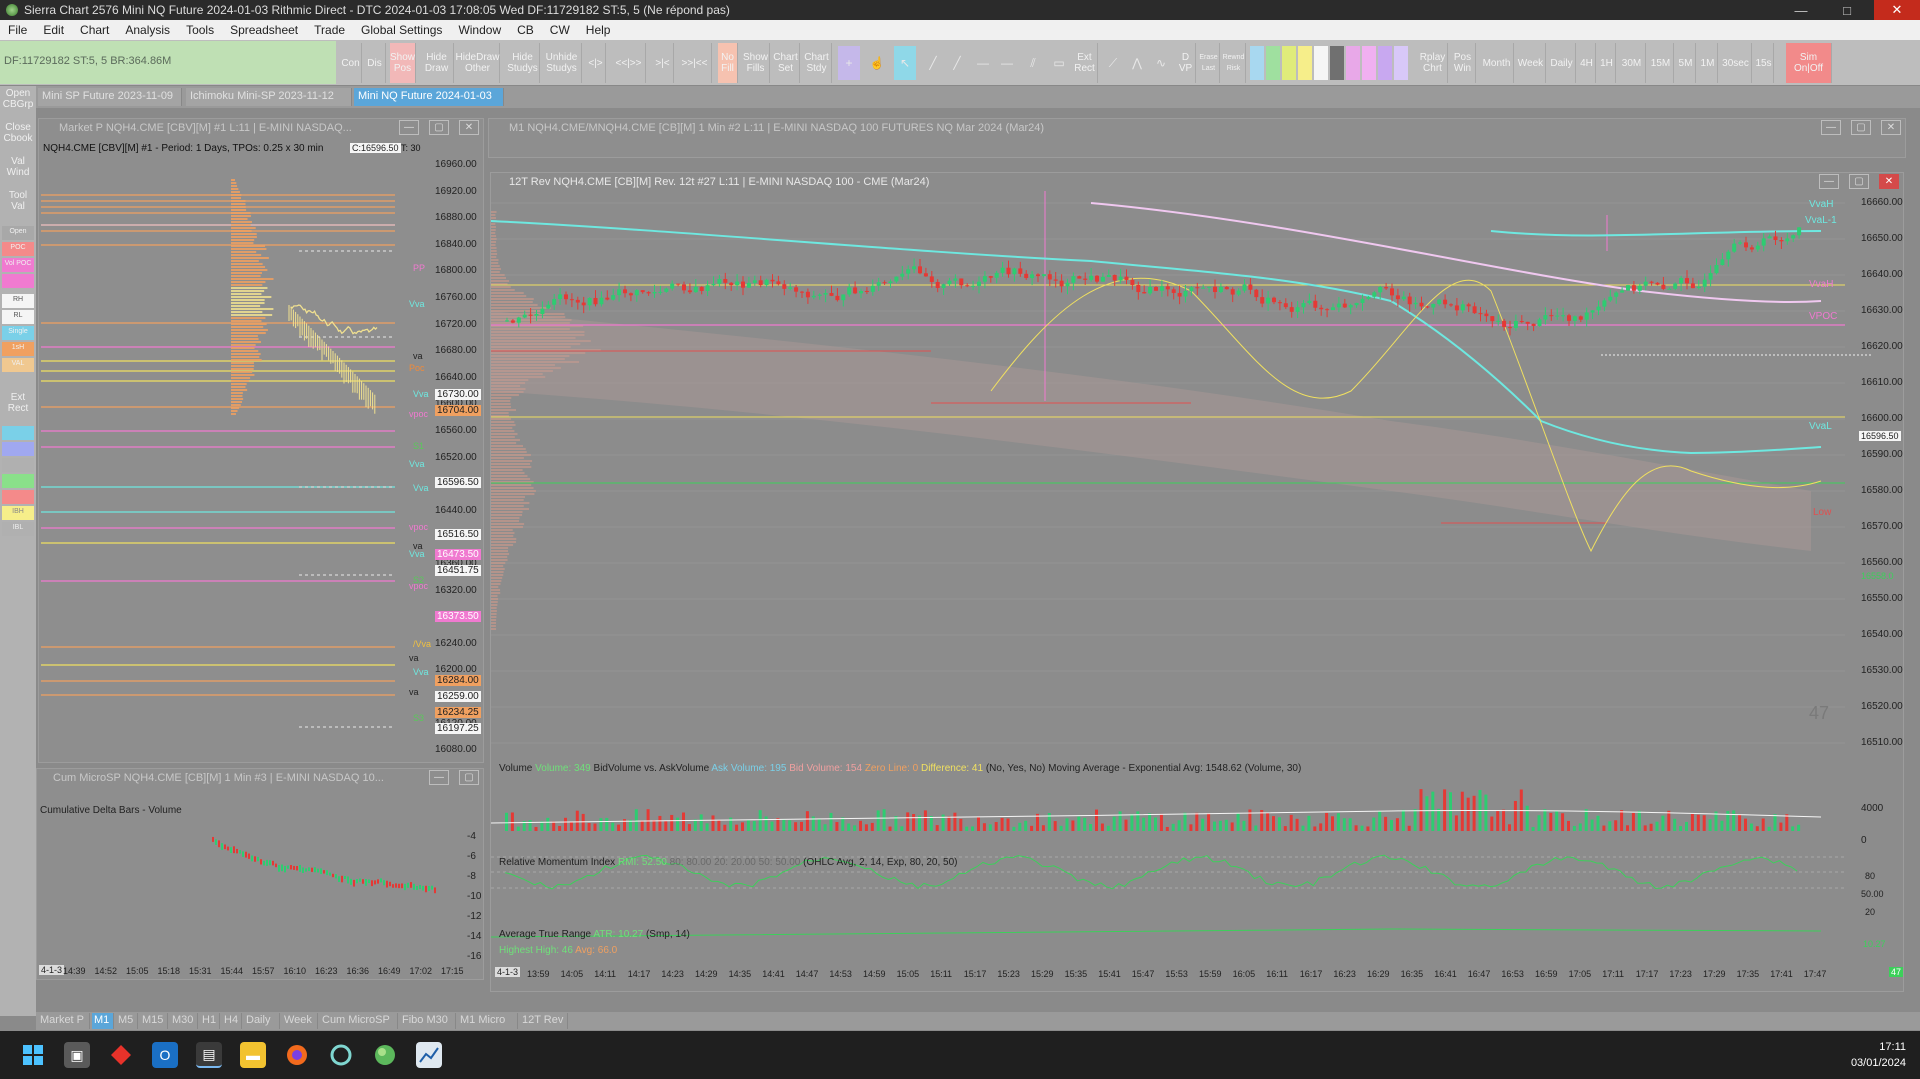 This screenshot has width=1920, height=1079. What do you see at coordinates (596, 63) in the screenshot?
I see `scroll-center-button: <|>` at bounding box center [596, 63].